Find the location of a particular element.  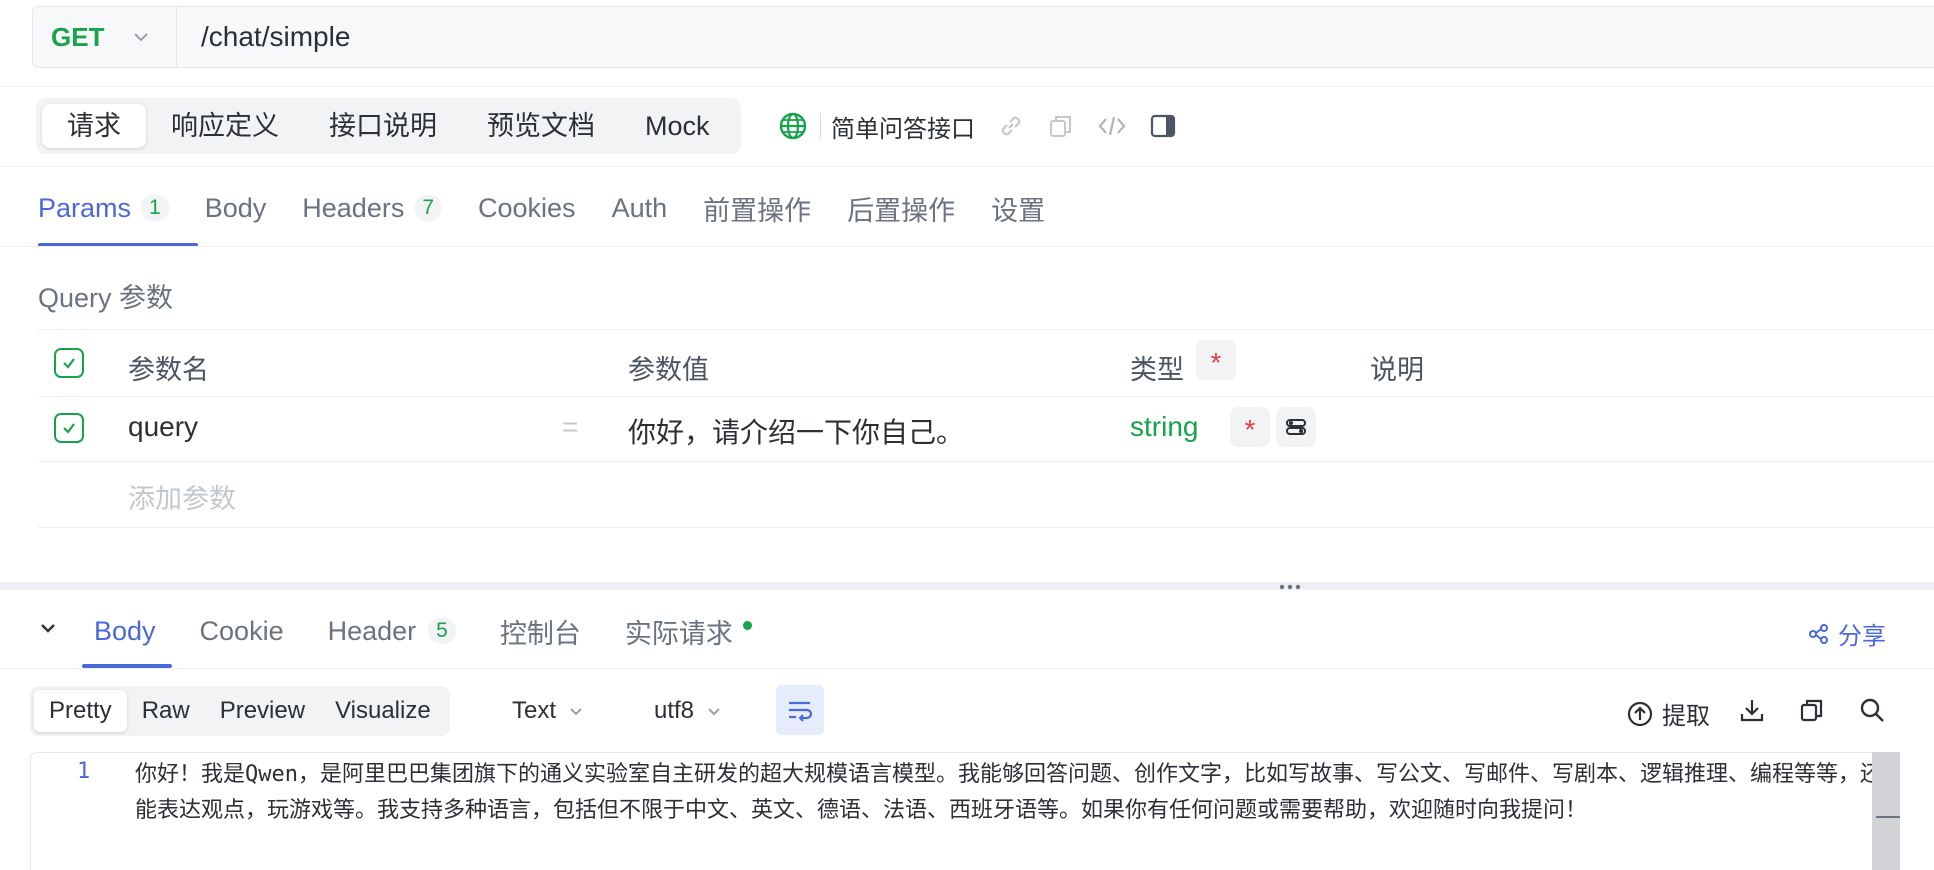

tab-actual-request: 实际请求 is located at coordinates (688, 631).